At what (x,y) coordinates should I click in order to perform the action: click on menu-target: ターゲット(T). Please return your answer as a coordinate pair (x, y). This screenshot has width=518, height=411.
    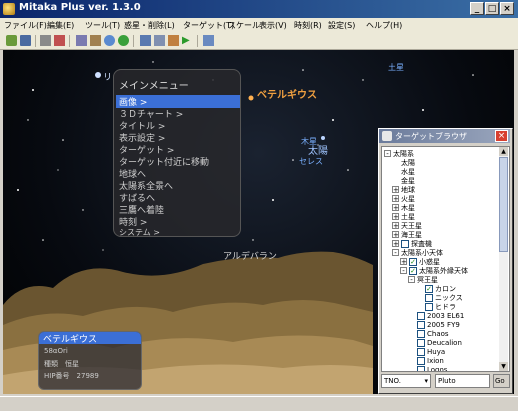
    Looking at the image, I should click on (208, 25).